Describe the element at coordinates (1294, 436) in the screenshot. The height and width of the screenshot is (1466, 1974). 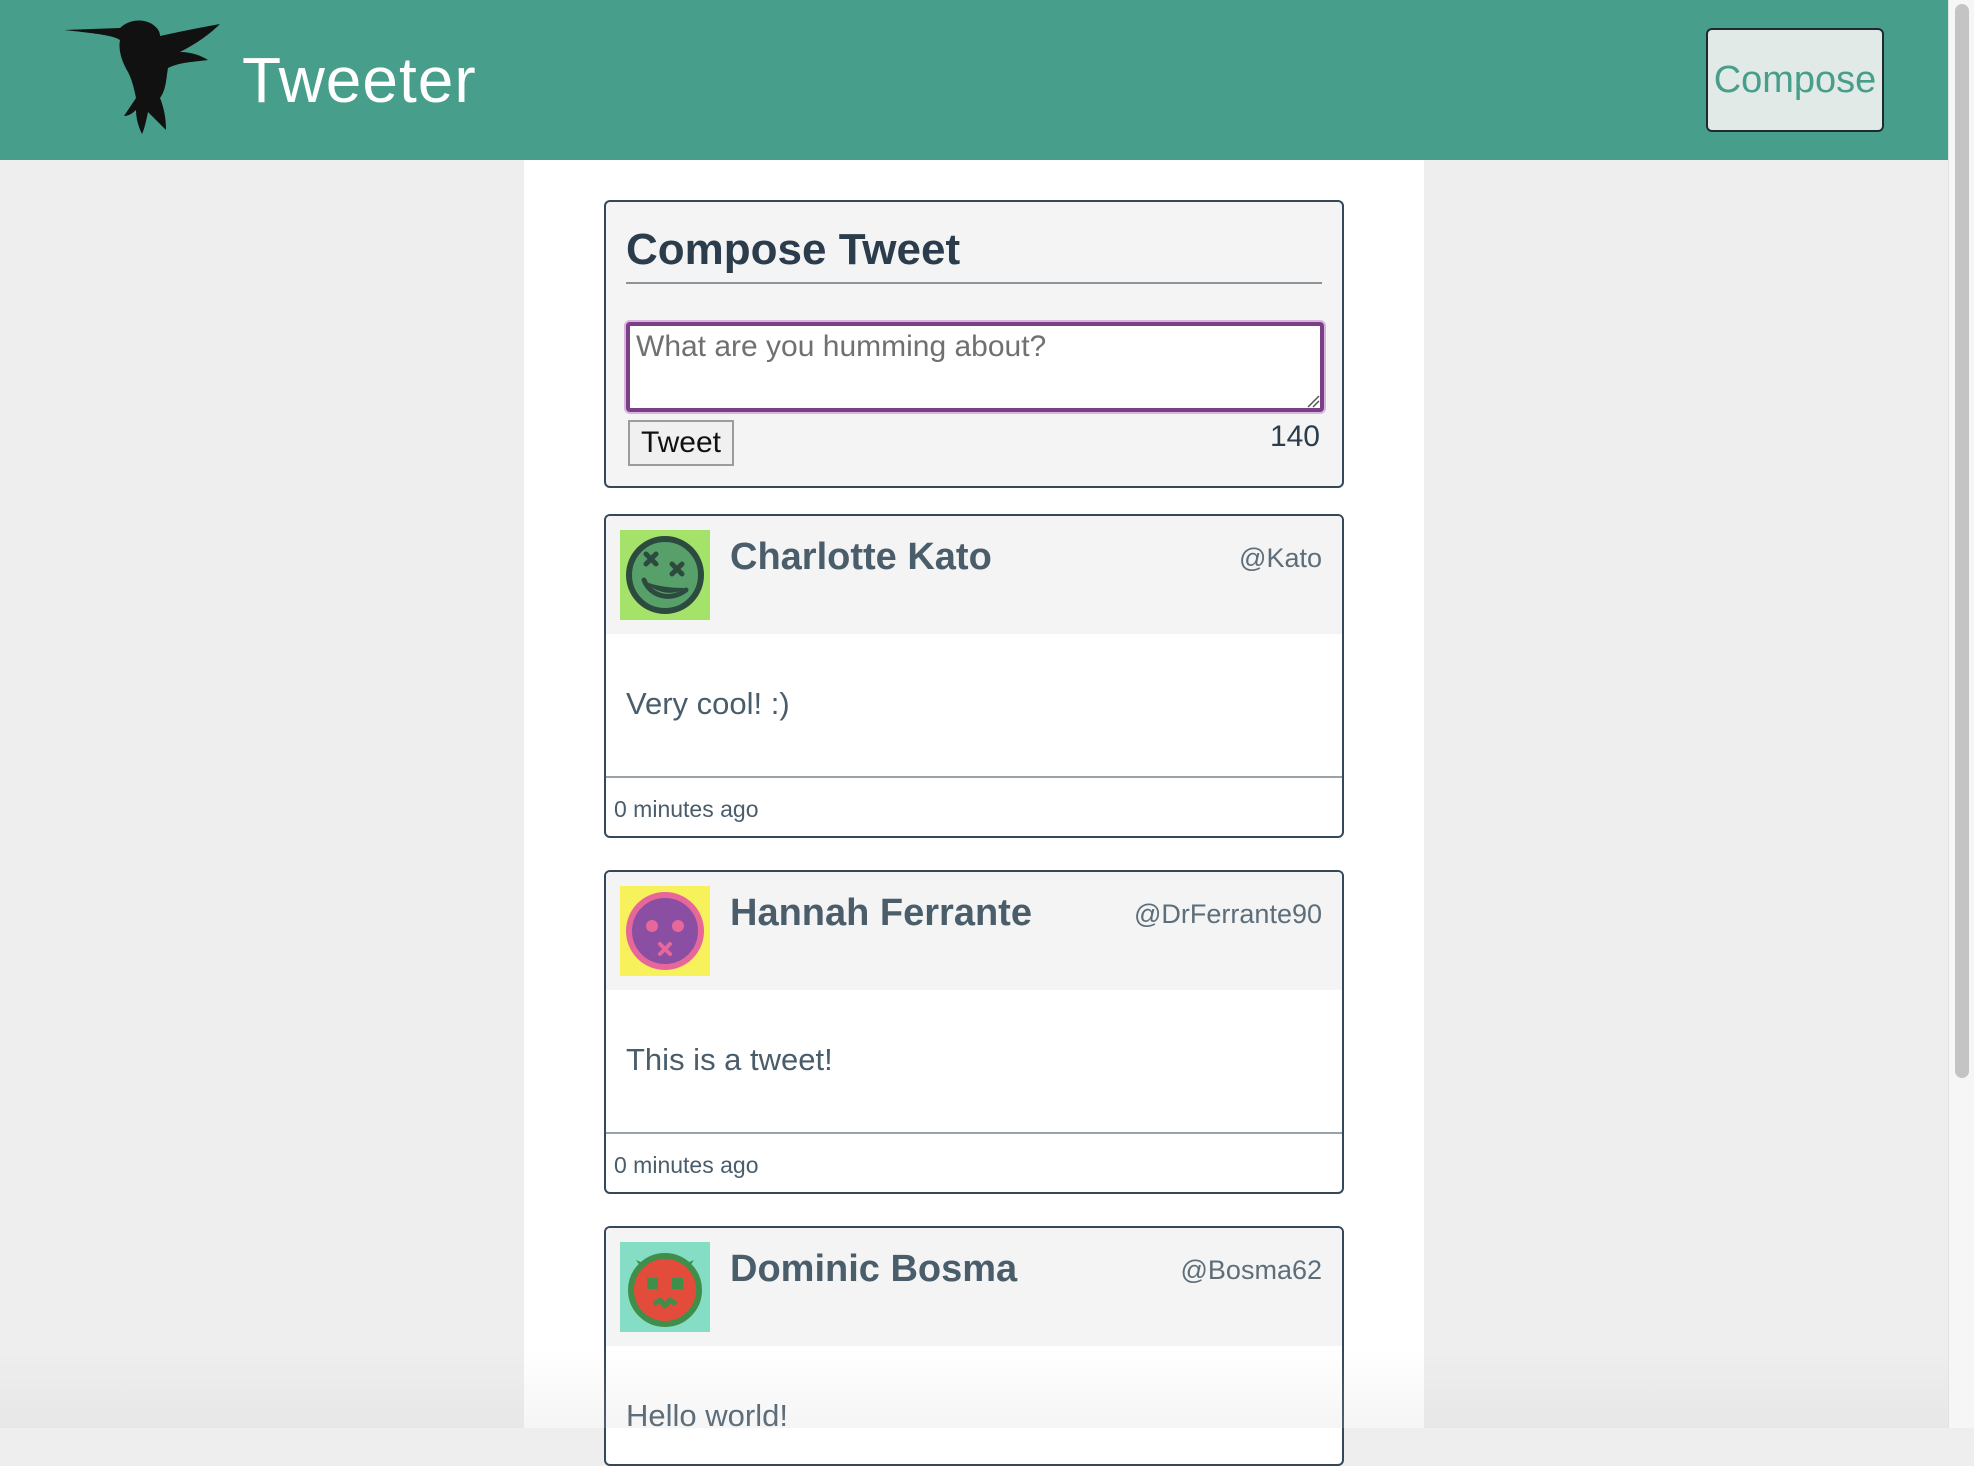
I see `character-counter: 140` at that location.